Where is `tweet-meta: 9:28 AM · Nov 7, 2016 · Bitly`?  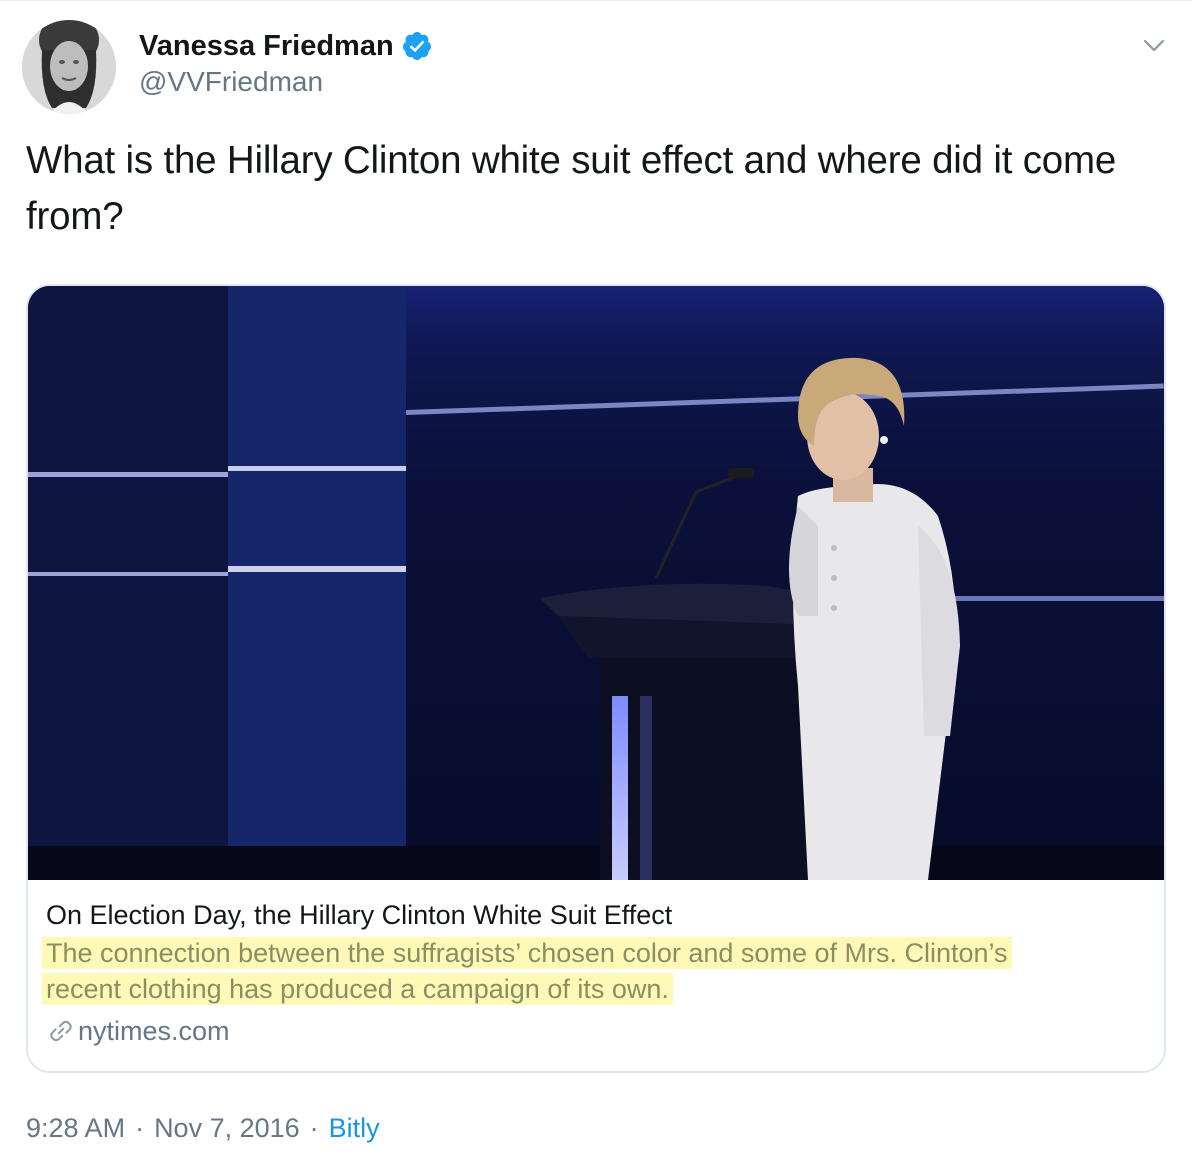
tweet-meta: 9:28 AM · Nov 7, 2016 · Bitly is located at coordinates (203, 1128).